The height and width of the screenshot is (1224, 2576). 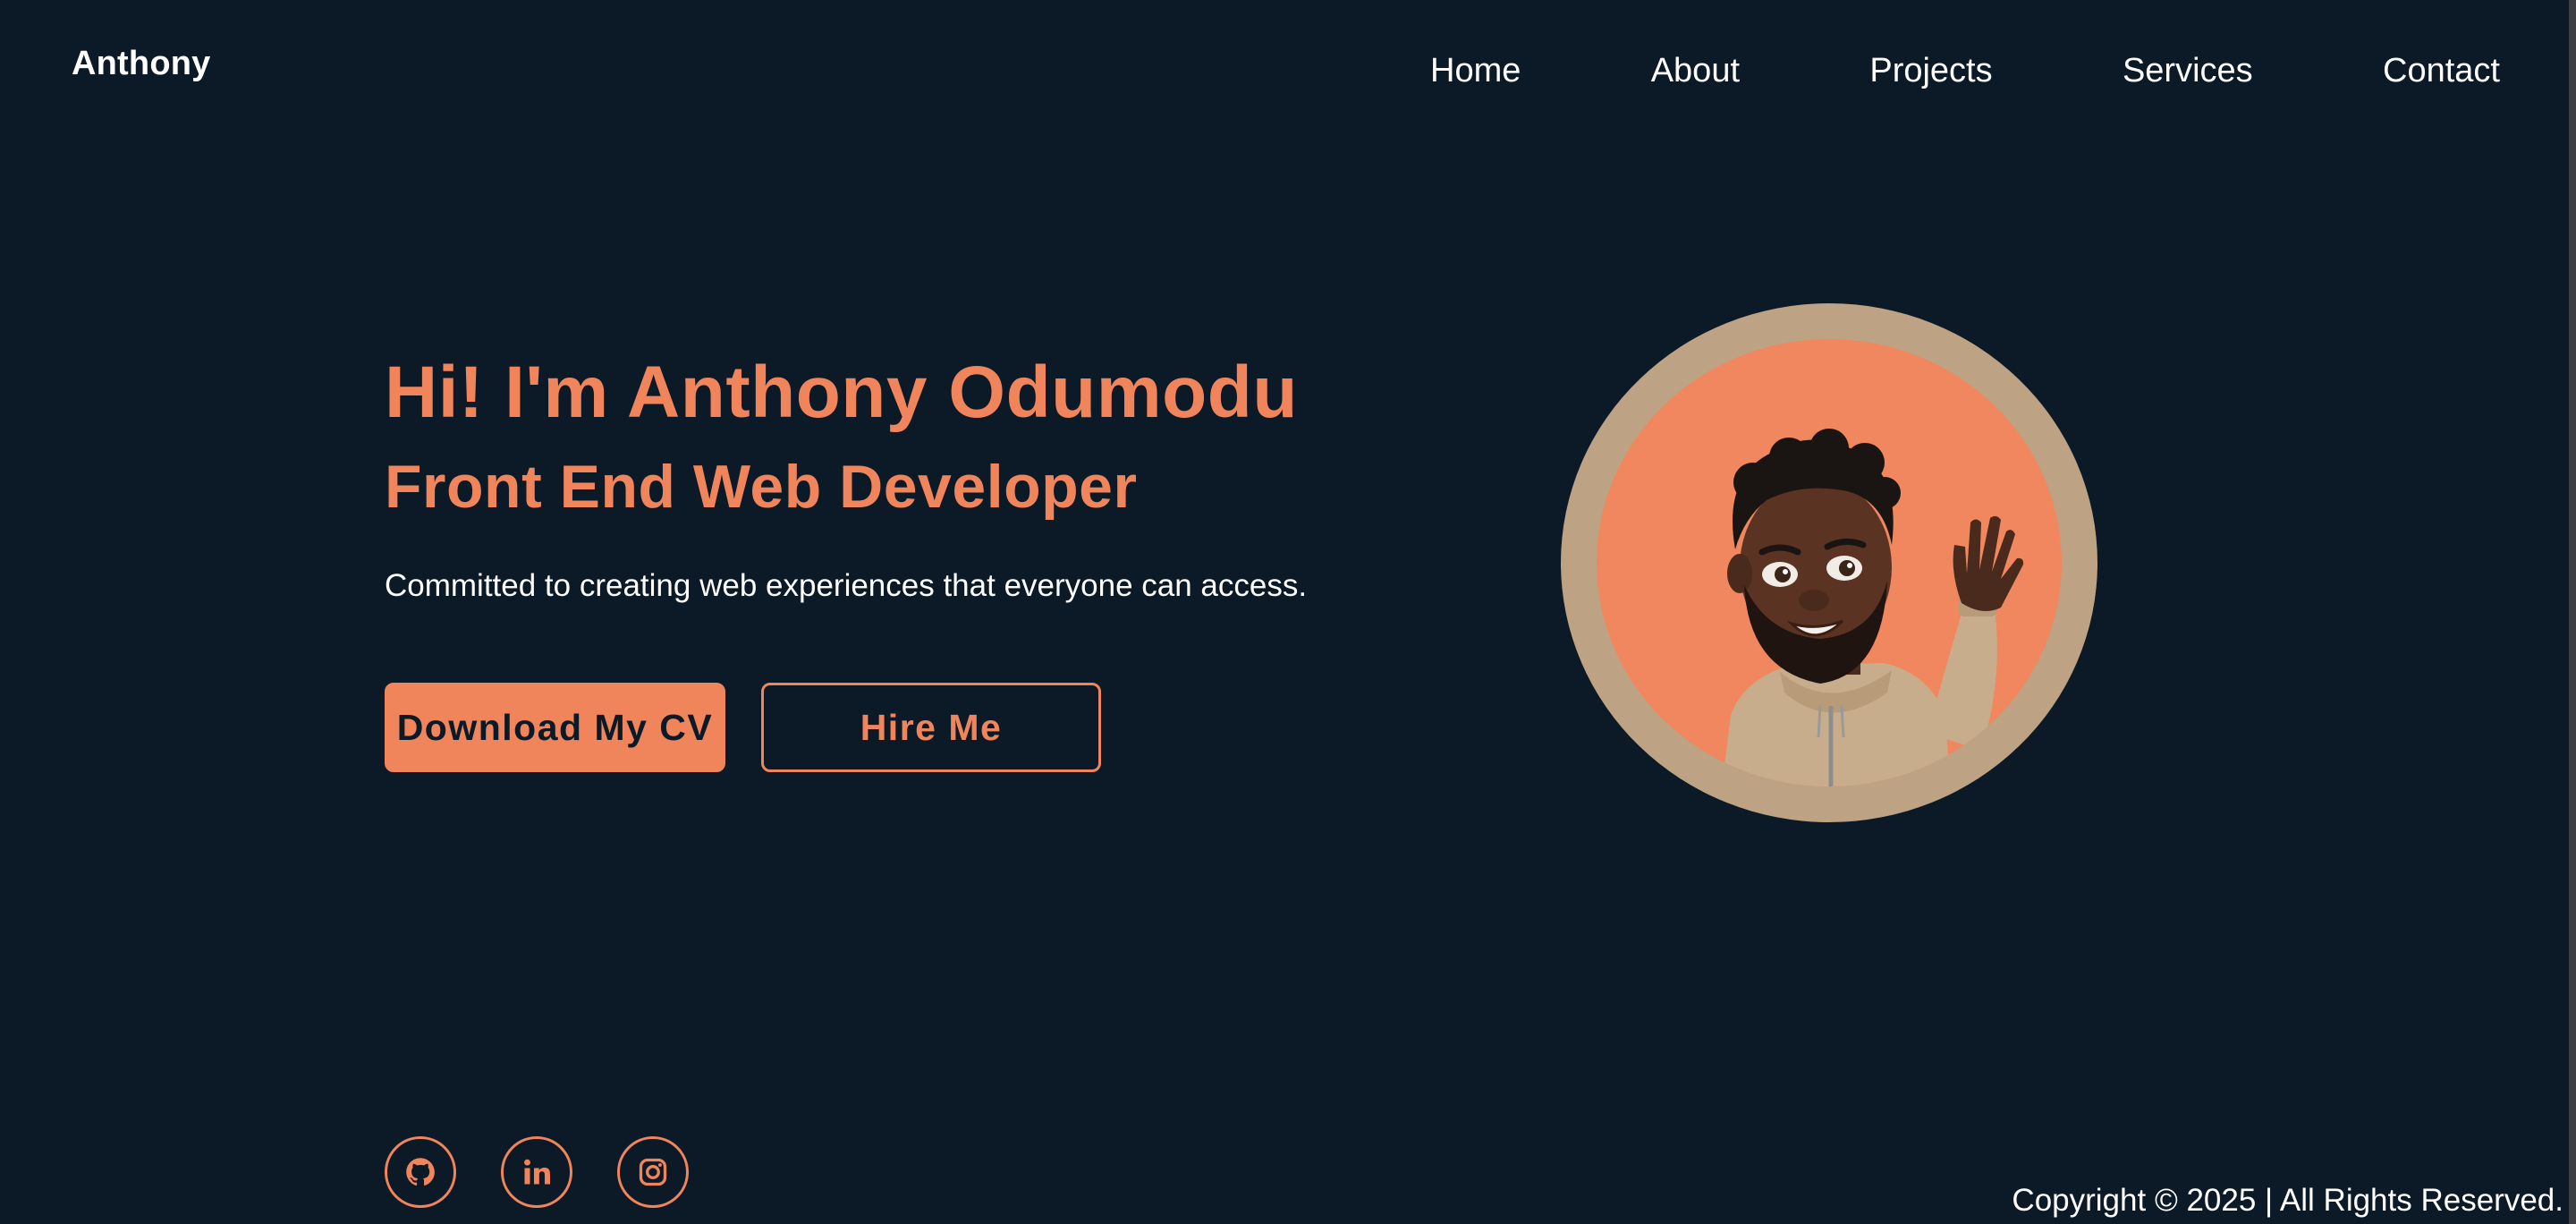 What do you see at coordinates (2572, 612) in the screenshot?
I see `window-edge` at bounding box center [2572, 612].